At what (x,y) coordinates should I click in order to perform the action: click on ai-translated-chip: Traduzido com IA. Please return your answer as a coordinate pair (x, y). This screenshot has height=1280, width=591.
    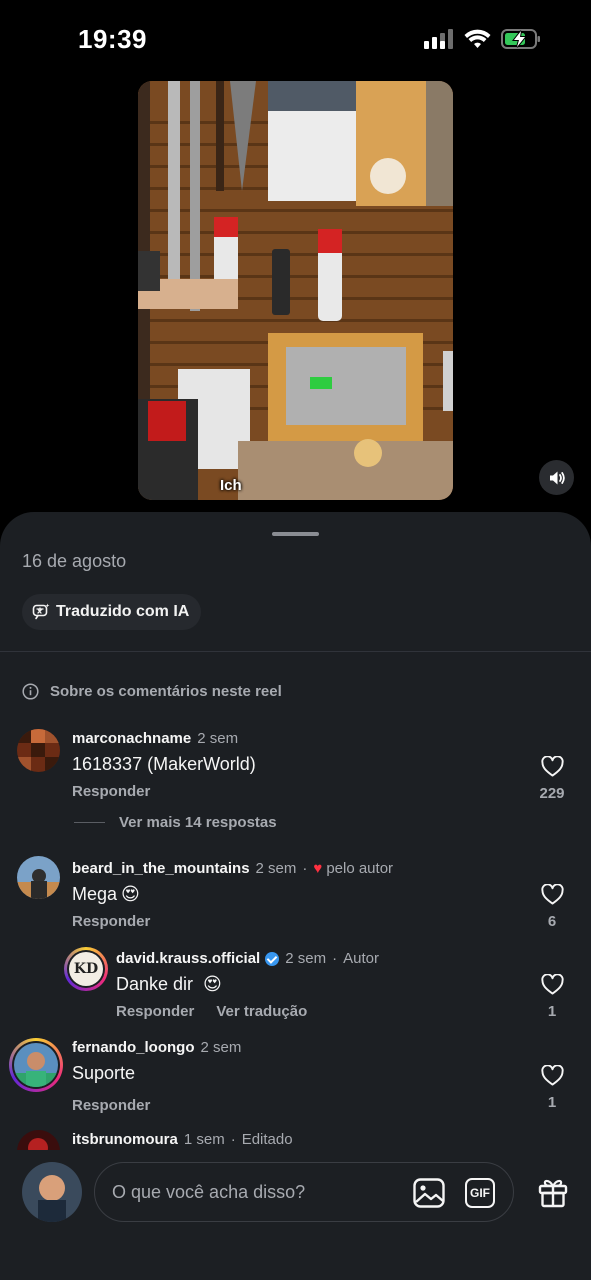
    Looking at the image, I should click on (112, 612).